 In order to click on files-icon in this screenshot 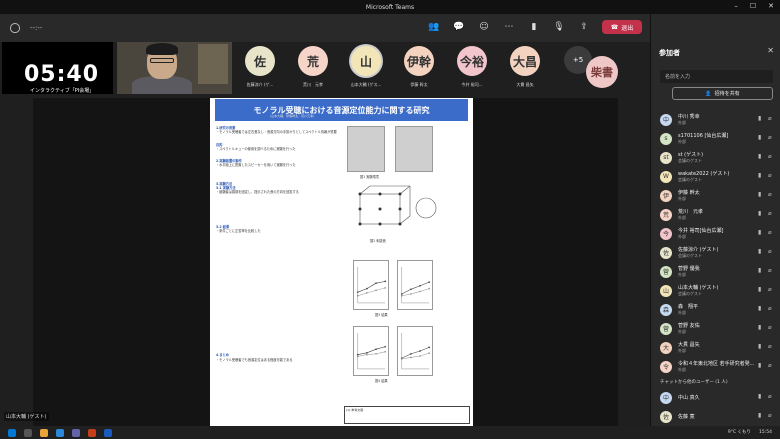, I will do `click(44, 432)`.